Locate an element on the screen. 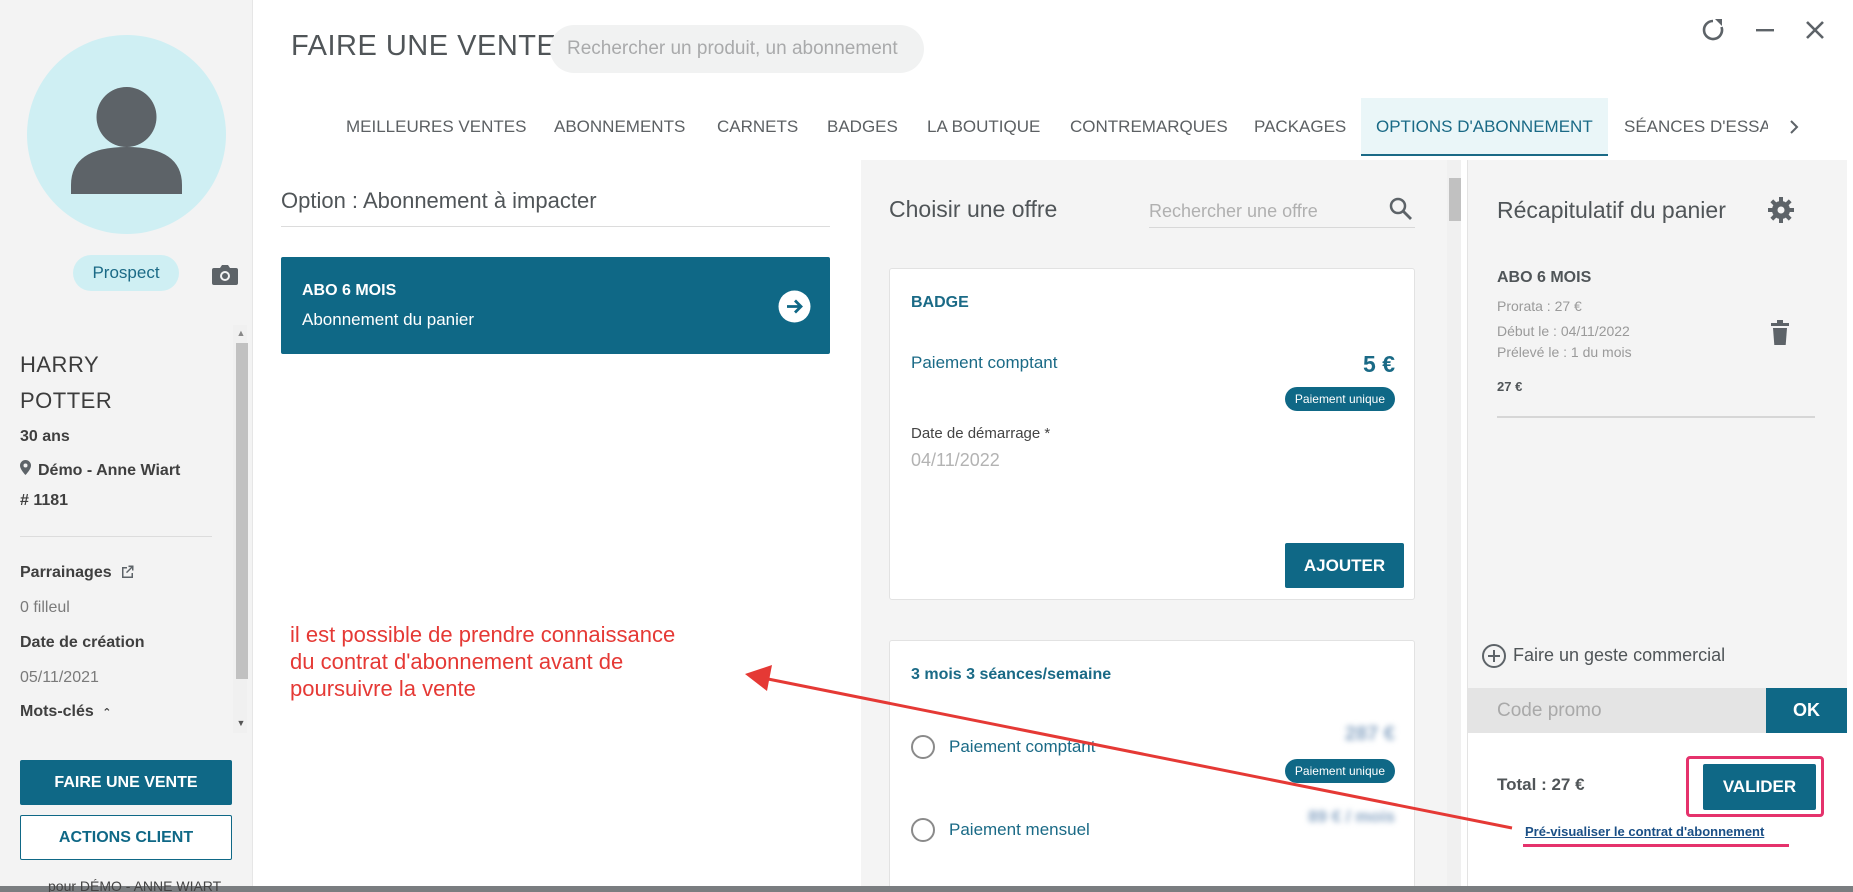 Image resolution: width=1853 pixels, height=892 pixels. background-text: pour DÉMO - ANNE WIART is located at coordinates (135, 885).